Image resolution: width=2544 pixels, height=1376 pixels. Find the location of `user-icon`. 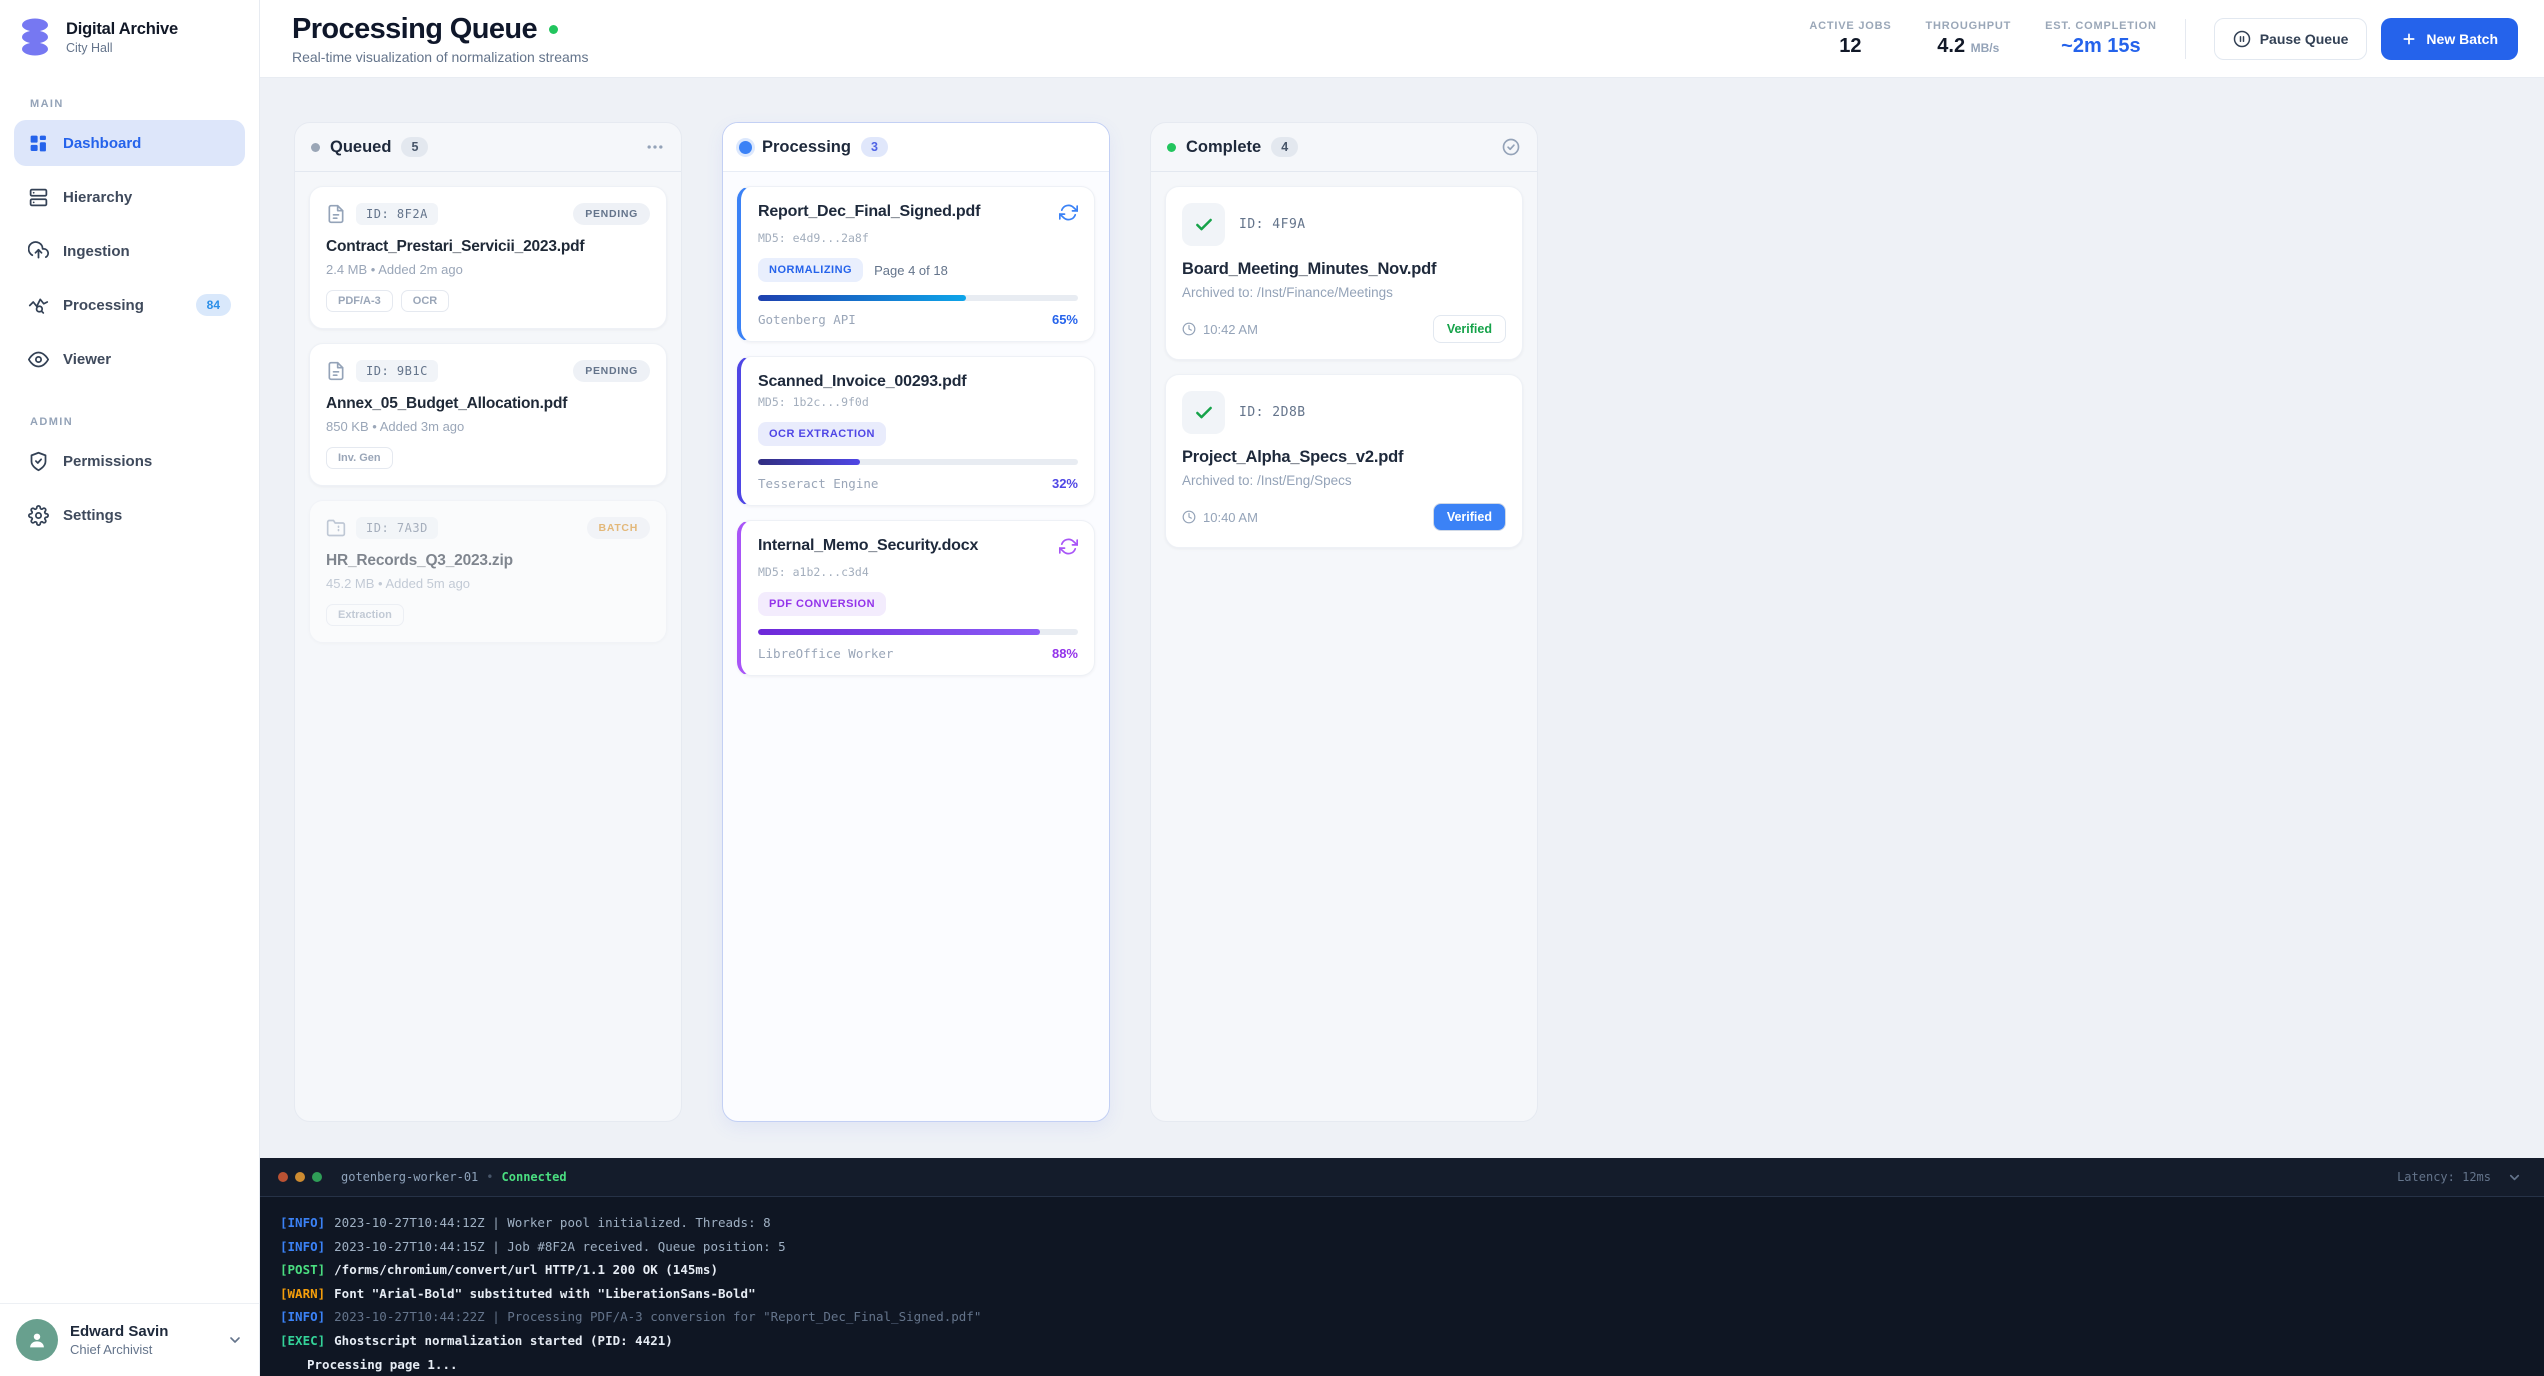

user-icon is located at coordinates (37, 1340).